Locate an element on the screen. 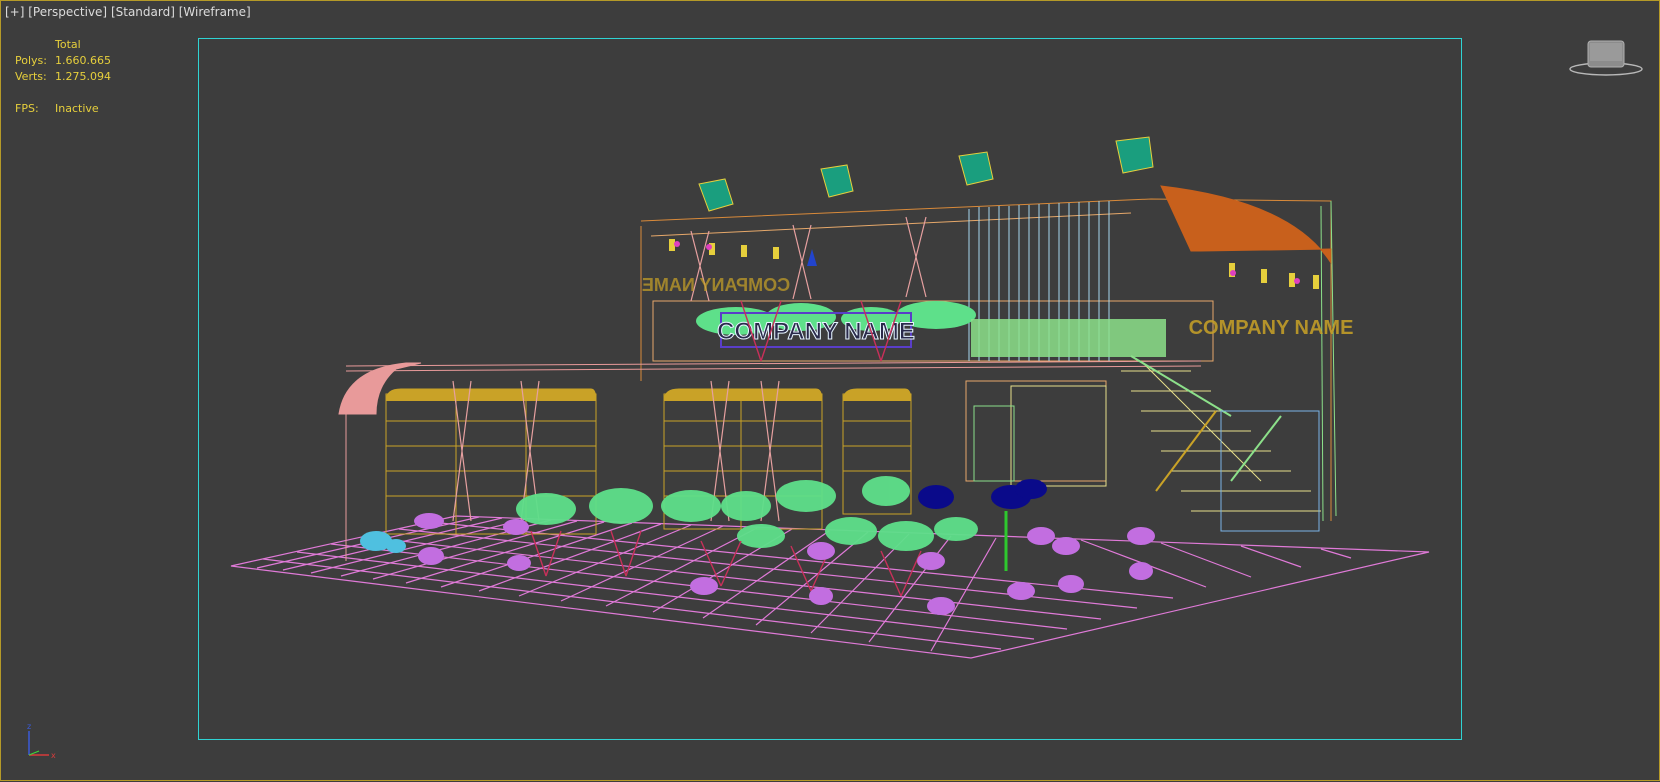 The image size is (1660, 782). company-sign-back: COMPANY NAME is located at coordinates (716, 285).